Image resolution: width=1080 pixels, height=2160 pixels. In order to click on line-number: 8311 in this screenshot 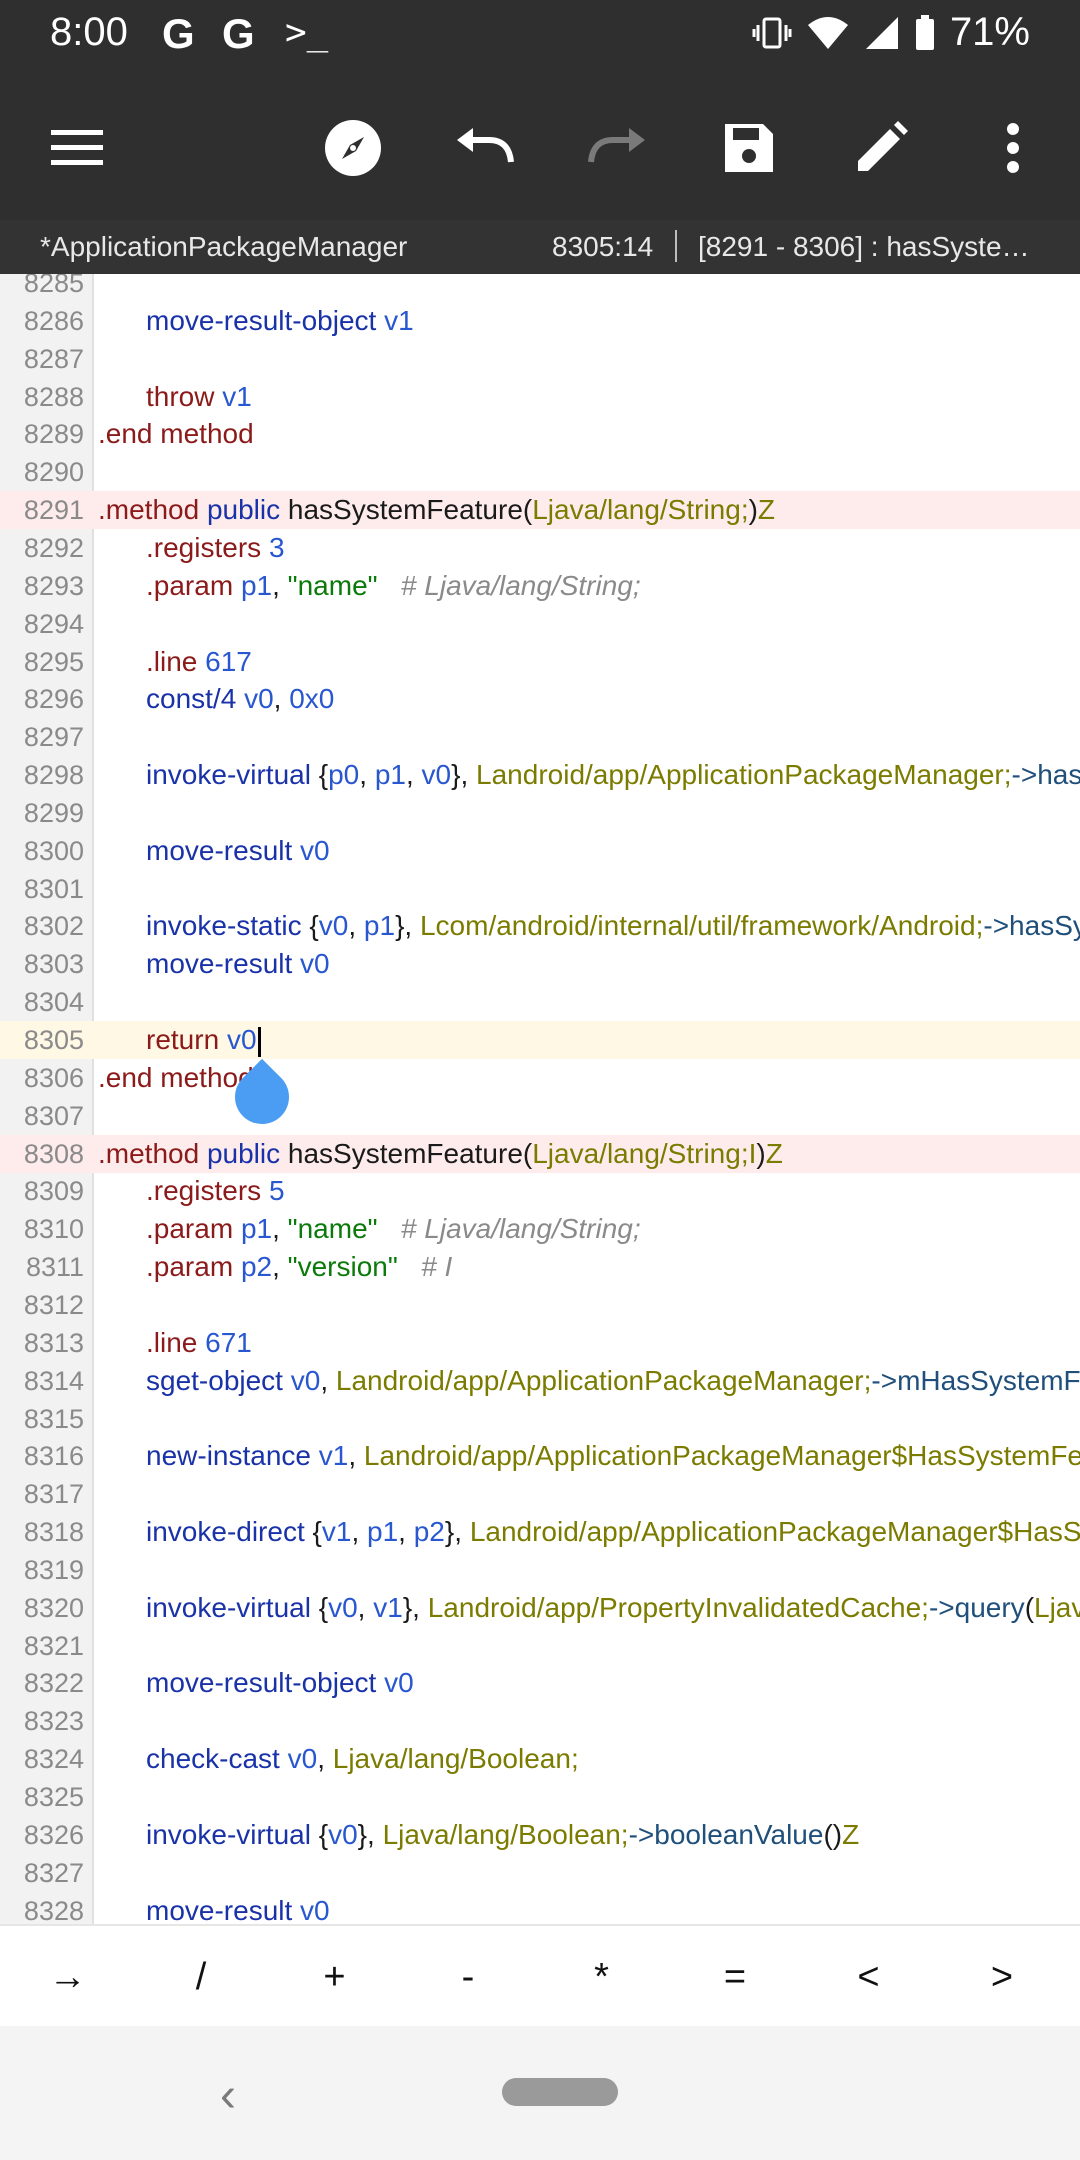, I will do `click(54, 1267)`.